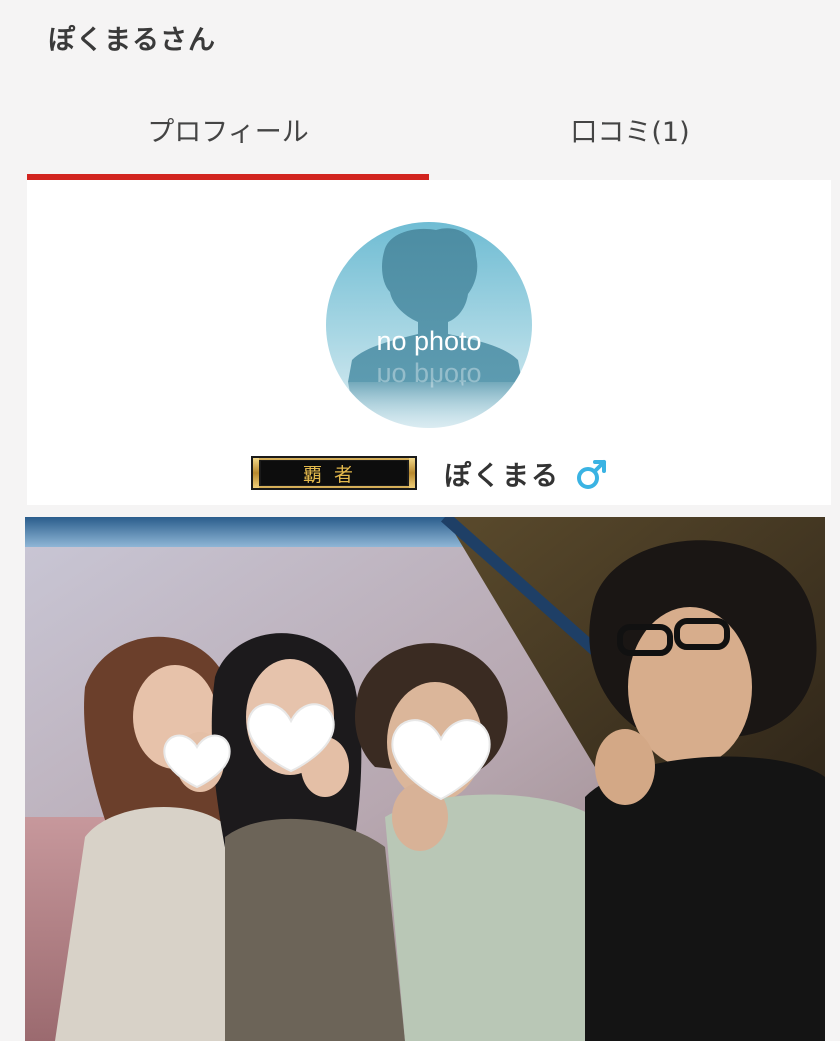  Describe the element at coordinates (428, 377) in the screenshot. I see `avatar-text-reflection: no photo` at that location.